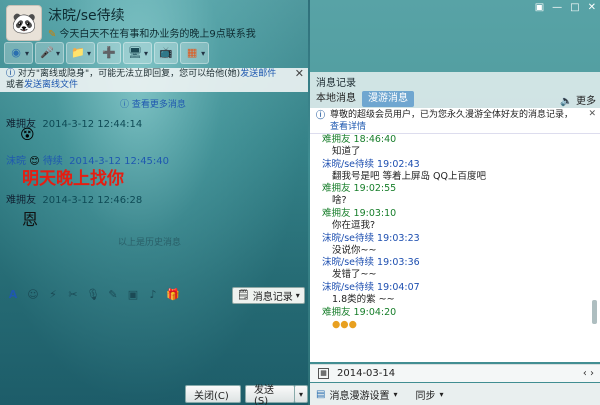  What do you see at coordinates (73, 179) in the screenshot?
I see `message-text: 明天晚上找你` at bounding box center [73, 179].